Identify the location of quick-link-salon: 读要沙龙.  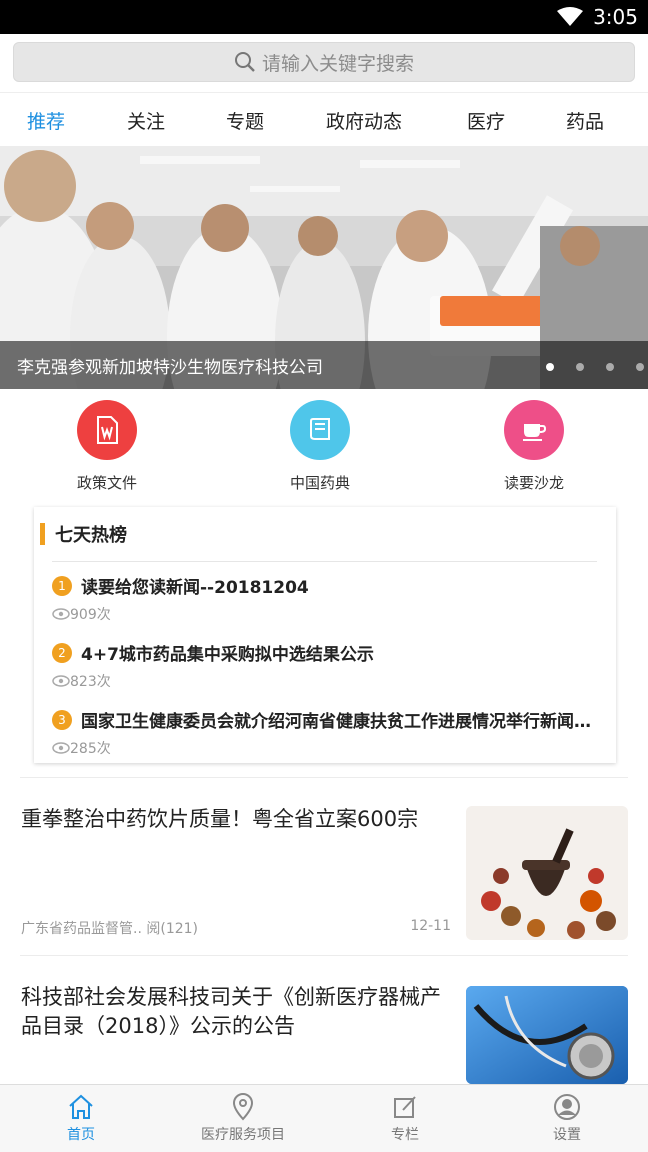
(534, 446).